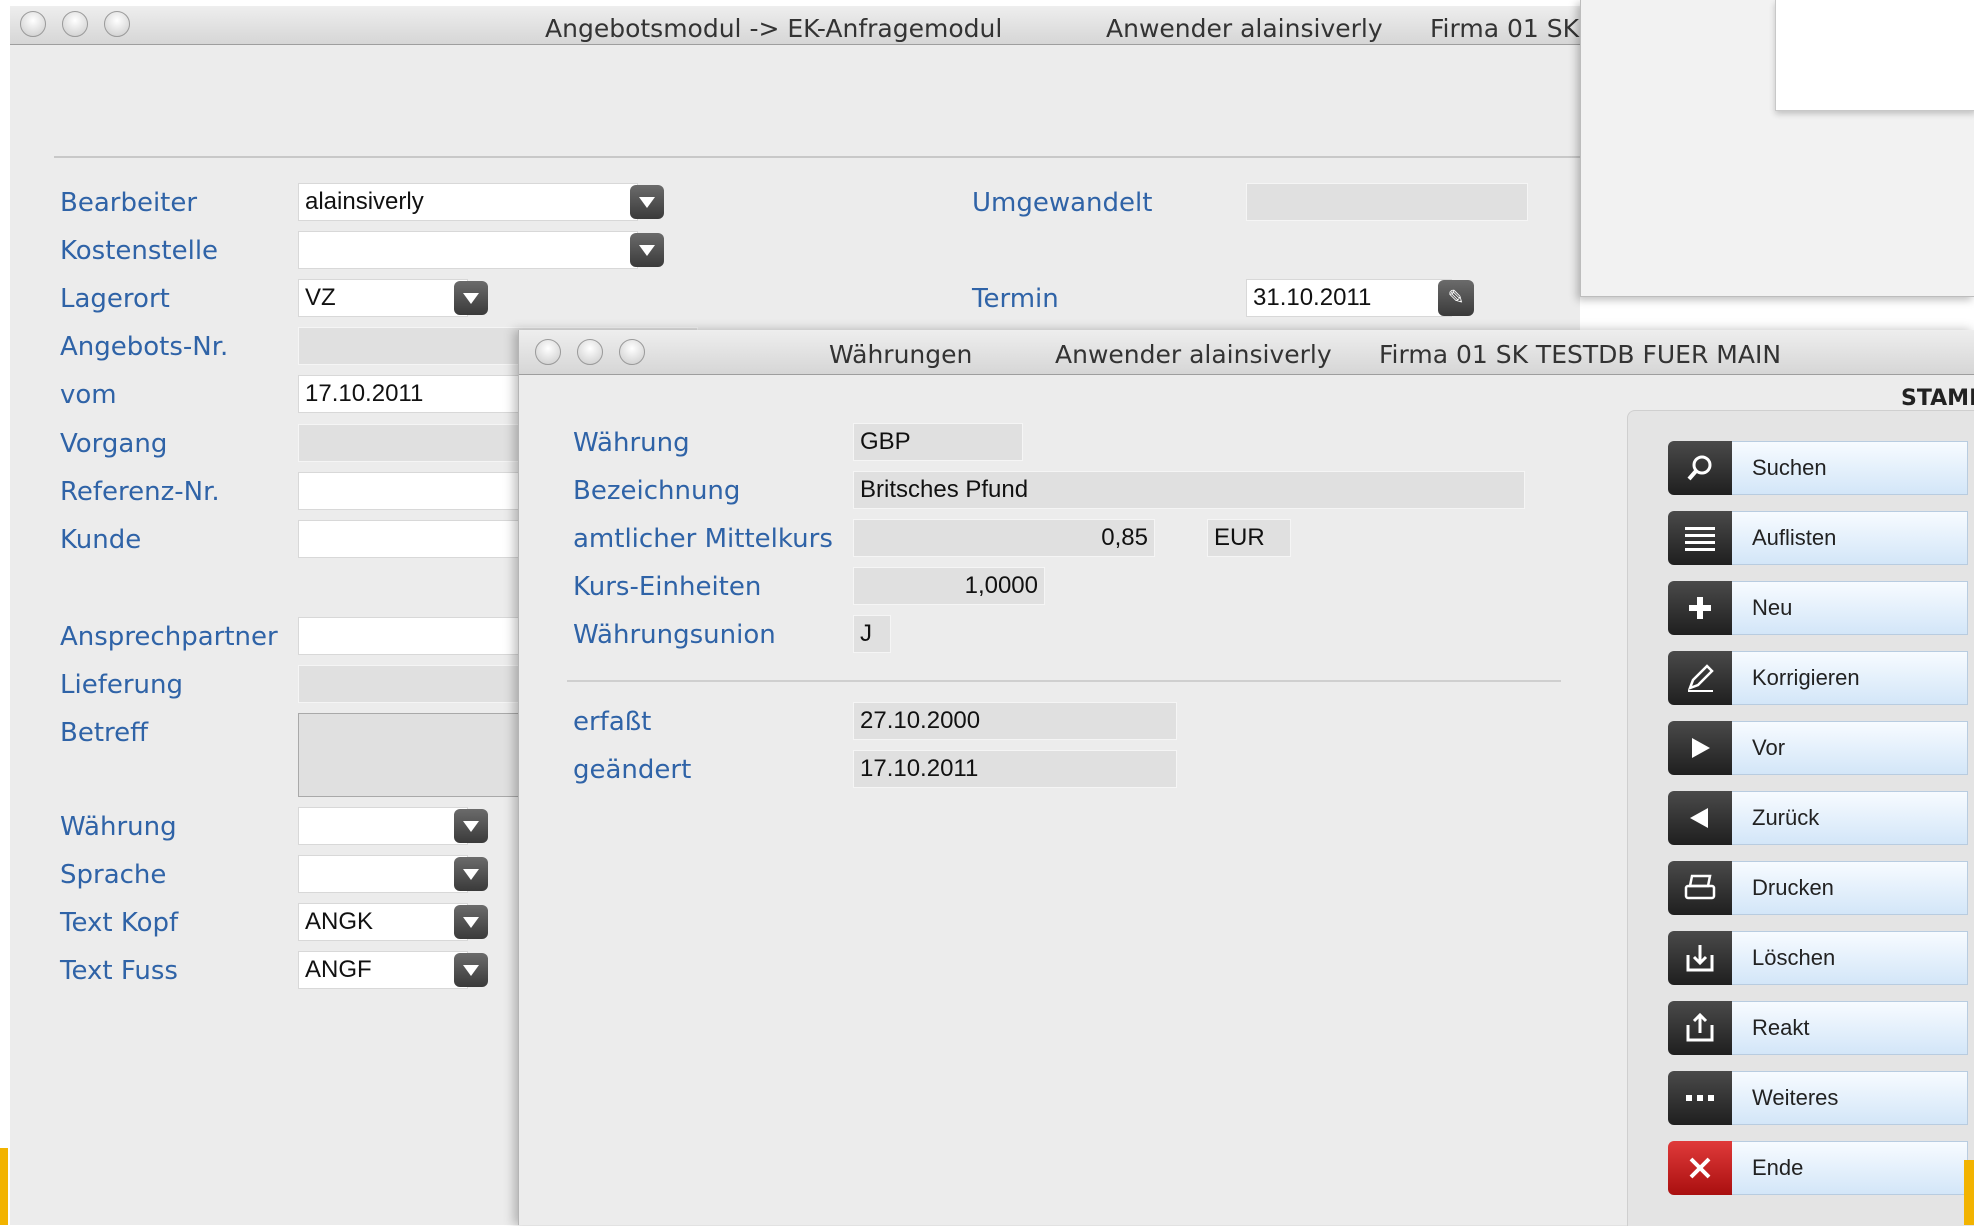  I want to click on close-window-button, so click(33, 24).